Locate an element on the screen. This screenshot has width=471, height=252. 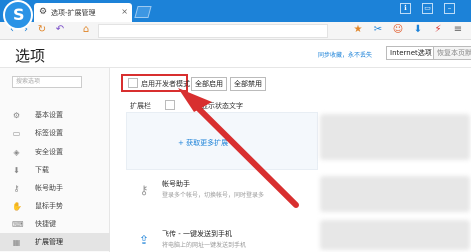
shield-icon: ◈ is located at coordinates (16, 152).